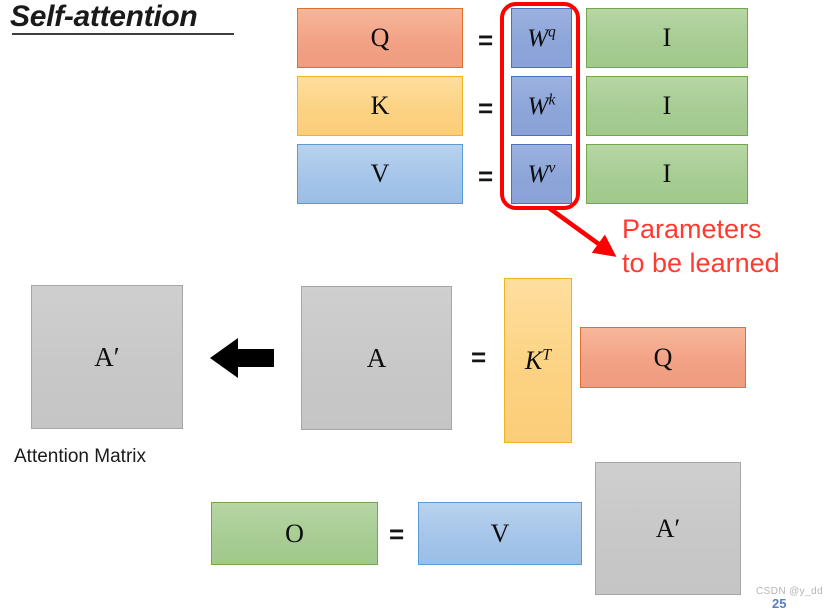 The image size is (827, 614). I want to click on matrix-box-a-prime: A′, so click(107, 357).